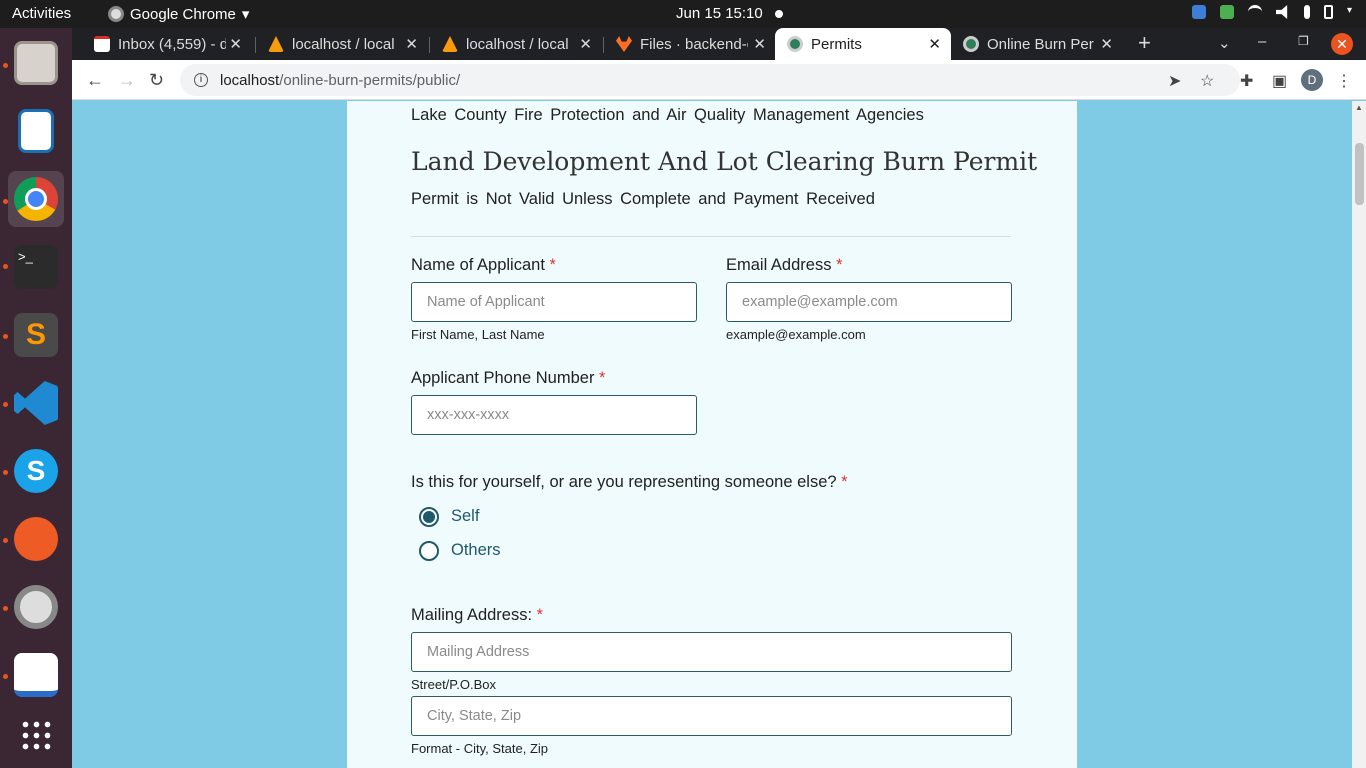 This screenshot has height=768, width=1366. I want to click on clock: Jun 15 15:10, so click(719, 13).